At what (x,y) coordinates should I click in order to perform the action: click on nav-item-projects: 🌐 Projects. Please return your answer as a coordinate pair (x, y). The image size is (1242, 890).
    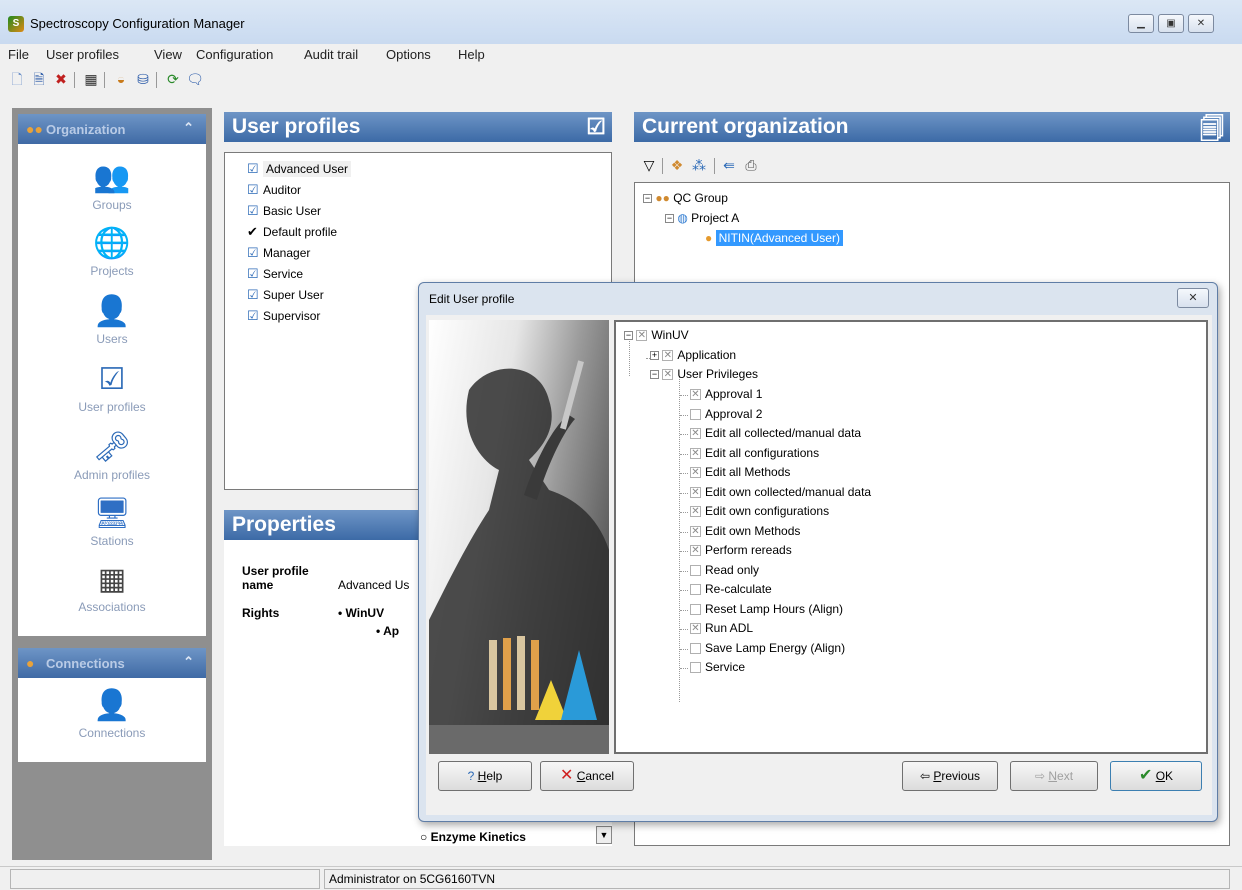
    Looking at the image, I should click on (112, 252).